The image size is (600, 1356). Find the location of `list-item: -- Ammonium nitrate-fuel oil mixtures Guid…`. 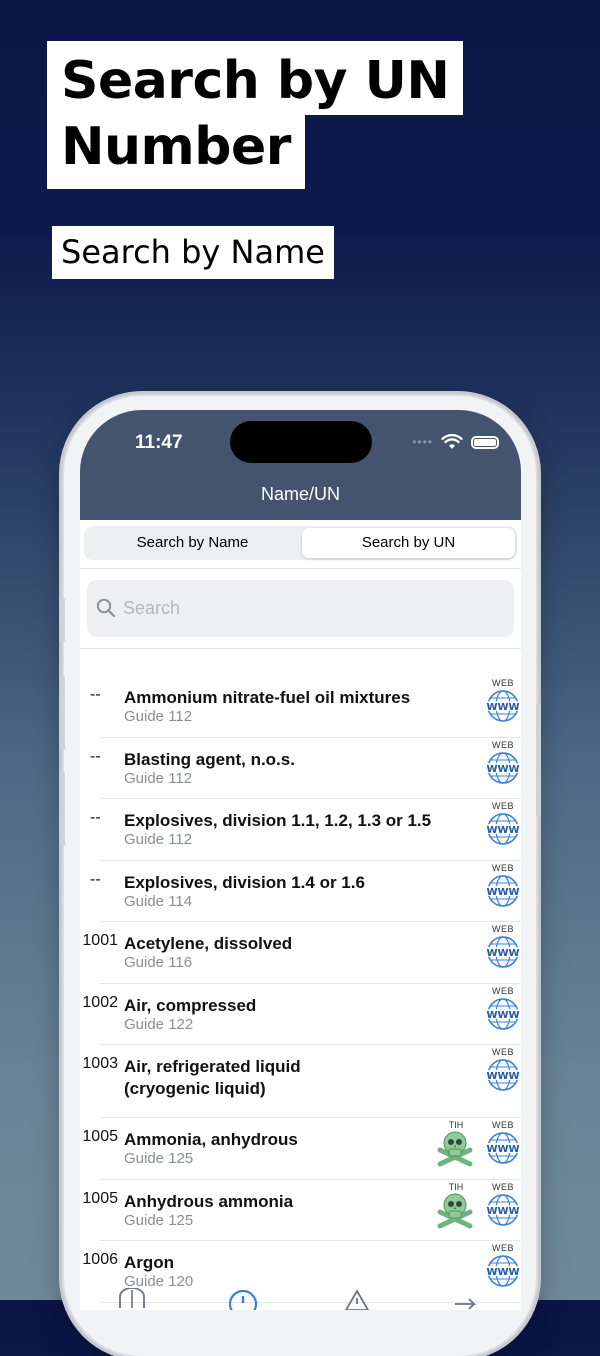

list-item: -- Ammonium nitrate-fuel oil mixtures Guid… is located at coordinates (305, 707).